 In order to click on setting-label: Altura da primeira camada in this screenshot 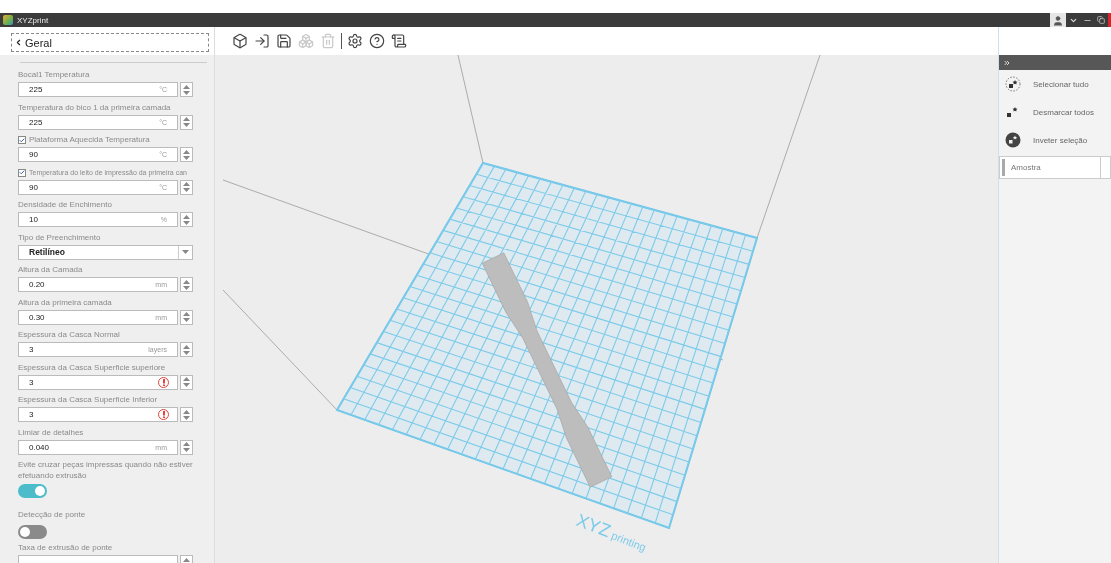, I will do `click(65, 302)`.